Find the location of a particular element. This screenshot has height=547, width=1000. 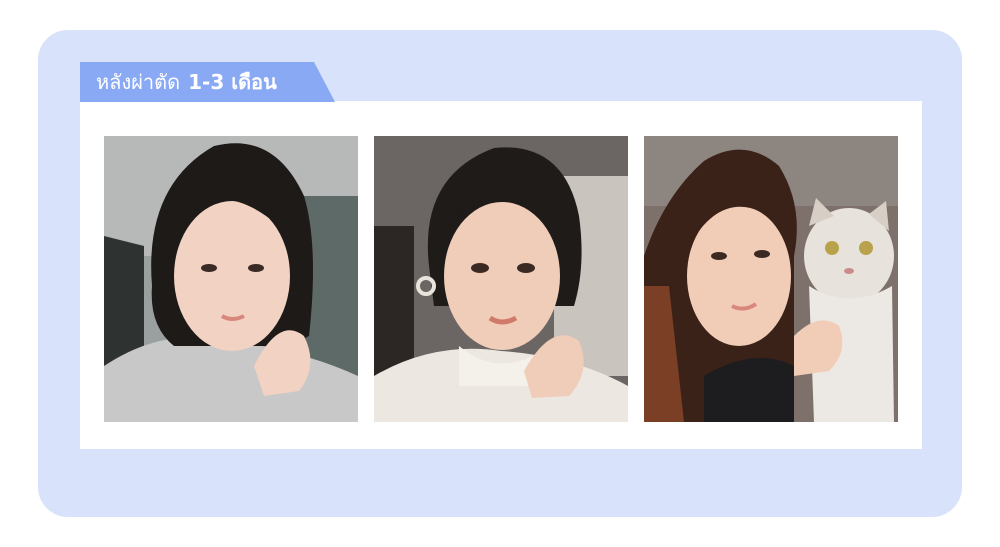

header-label-bold: 1-3 เดือน is located at coordinates (232, 82).